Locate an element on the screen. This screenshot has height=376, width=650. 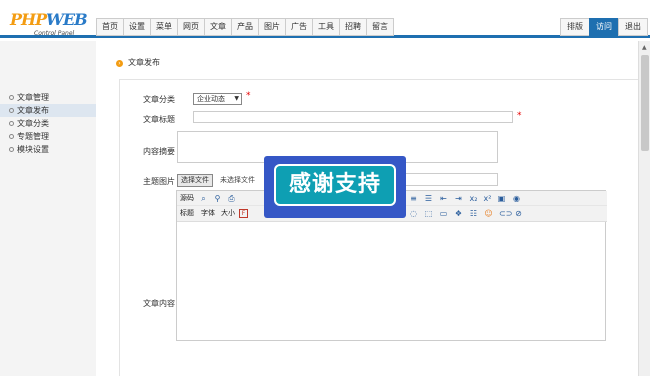
nav-menu: 菜单 is located at coordinates (163, 27).